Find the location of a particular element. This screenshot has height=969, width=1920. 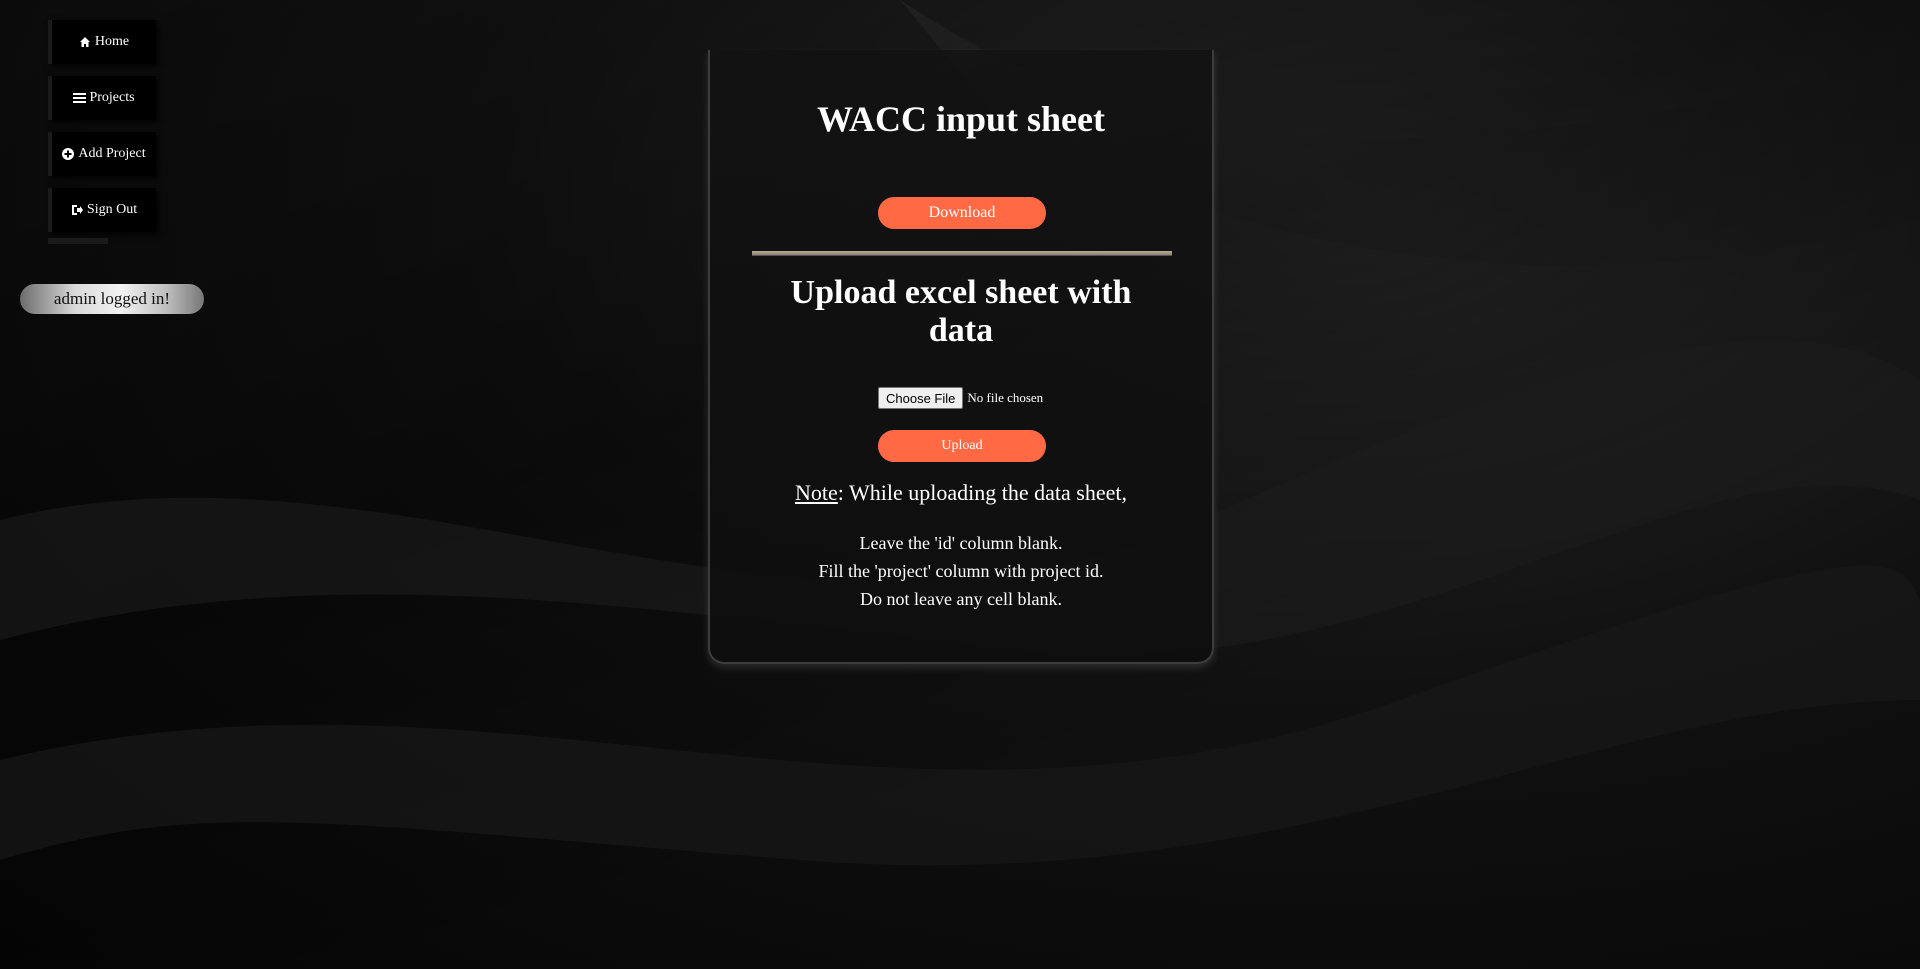

upload-heading: Upload excel sheet with data is located at coordinates (961, 311).